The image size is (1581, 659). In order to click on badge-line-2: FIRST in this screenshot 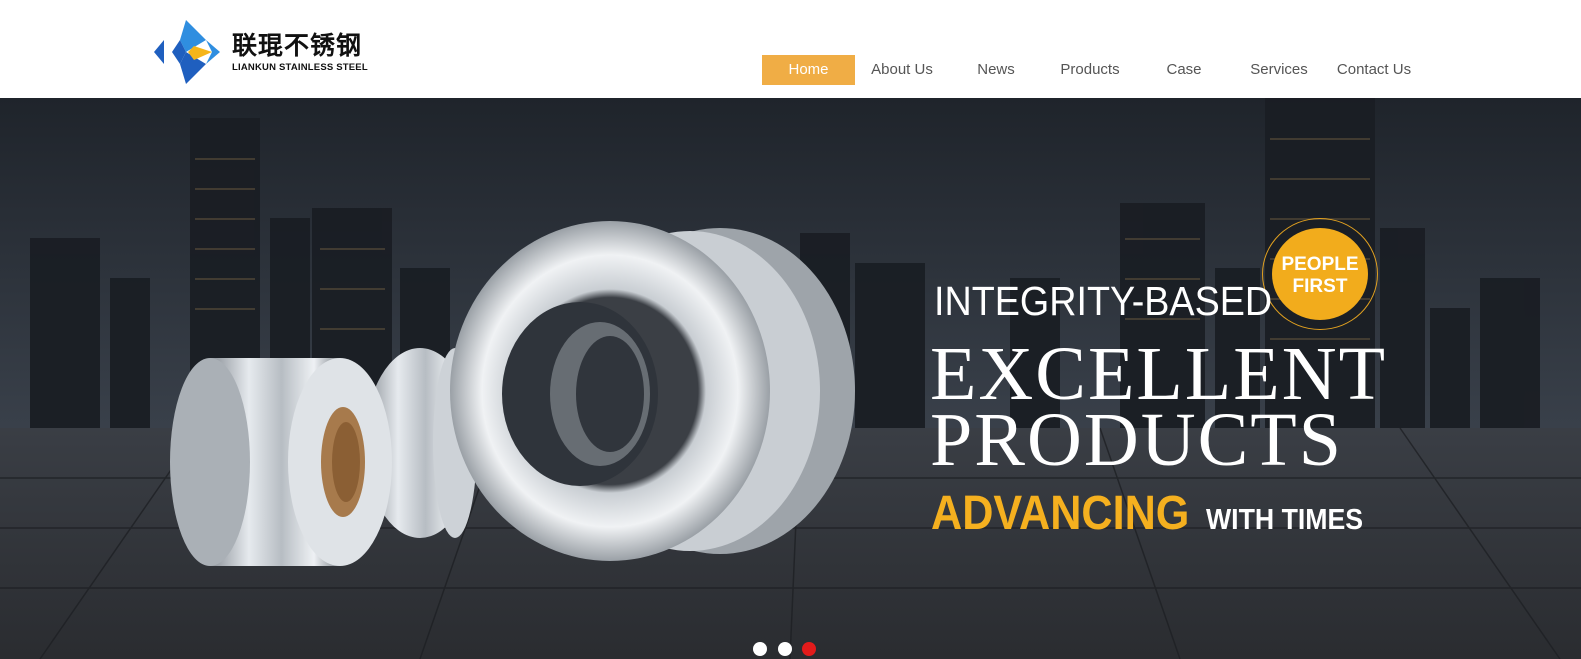, I will do `click(1320, 286)`.